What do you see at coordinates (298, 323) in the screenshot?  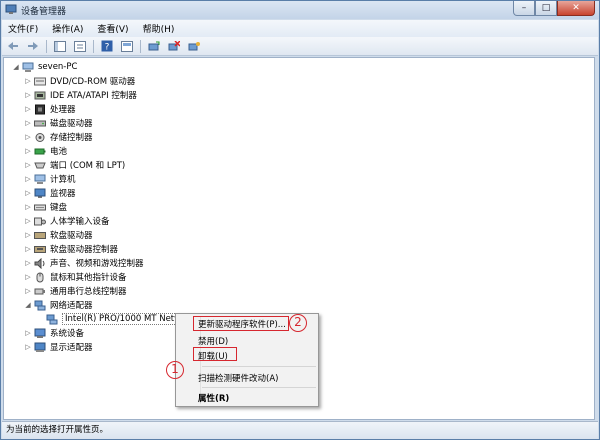 I see `annotation-number-two: 2` at bounding box center [298, 323].